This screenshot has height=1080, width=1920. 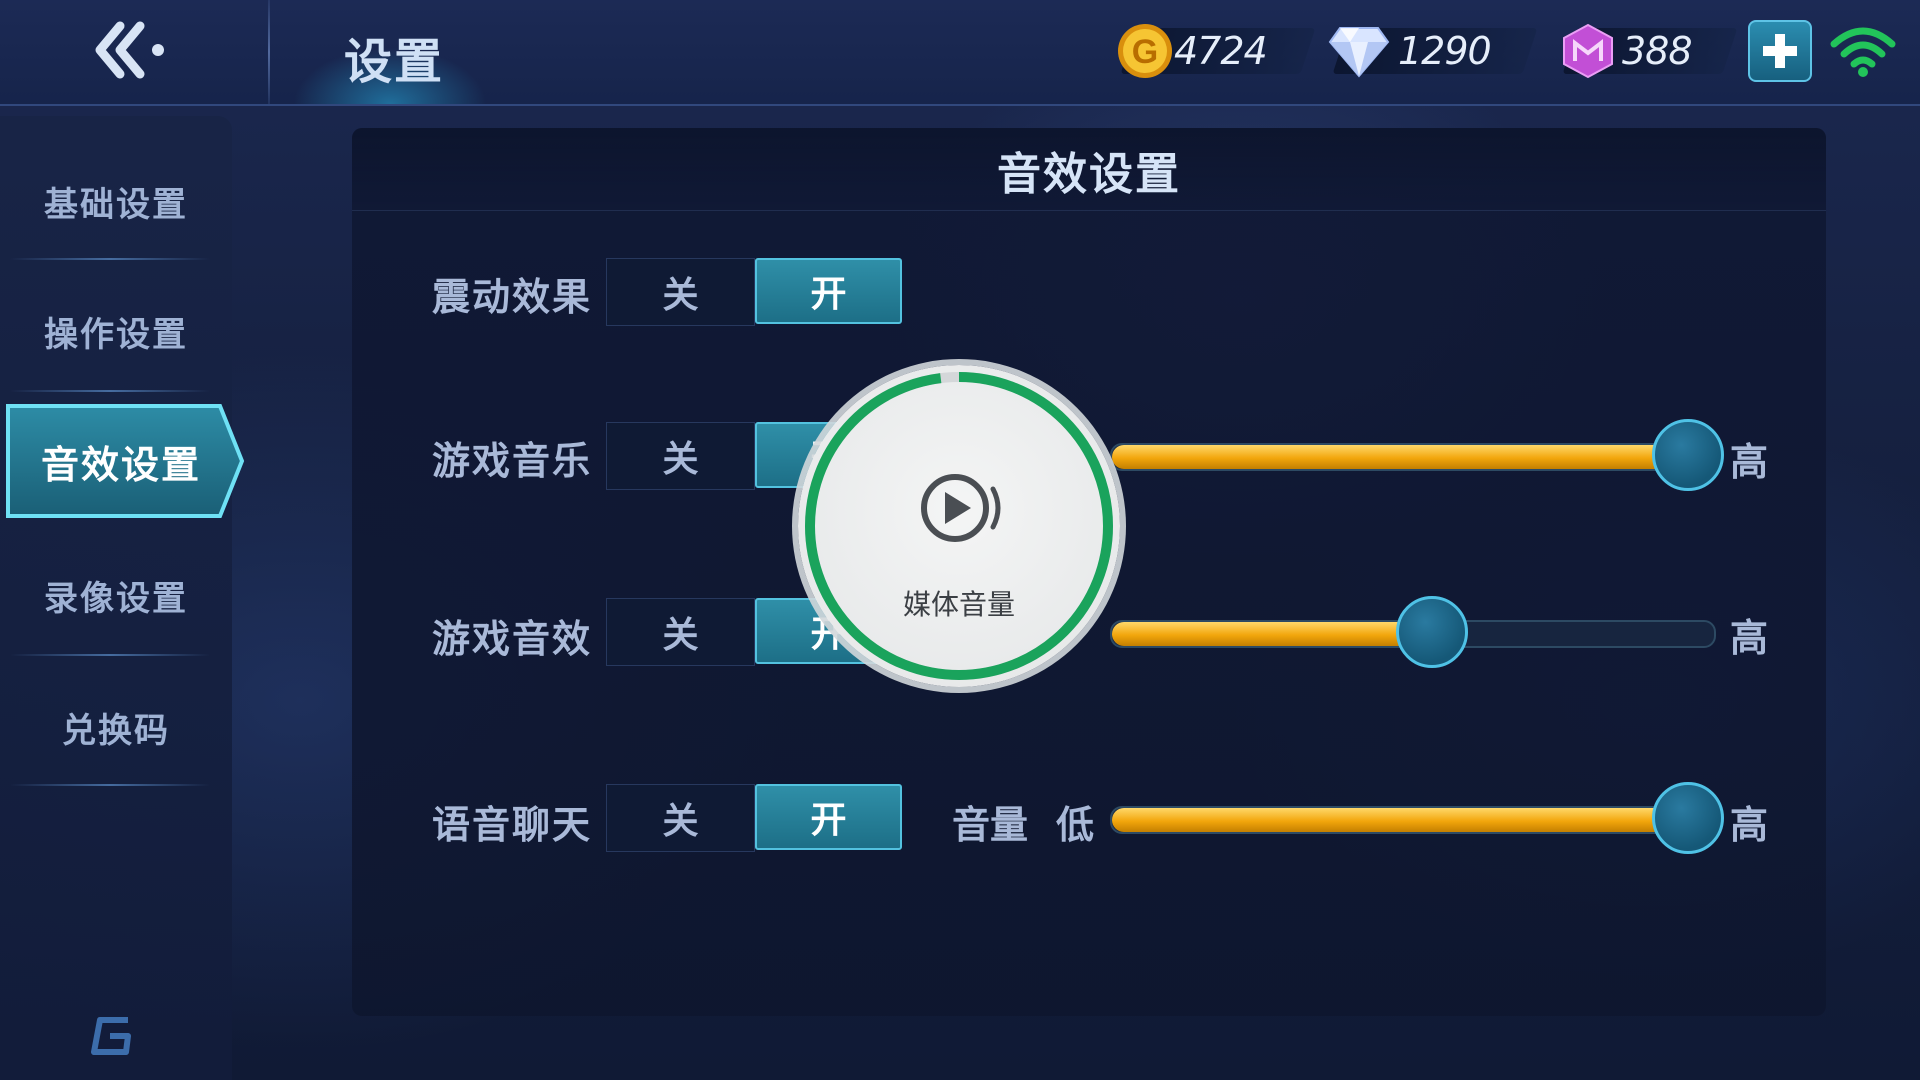 I want to click on game-sfx-label: 游戏音效, so click(x=512, y=639).